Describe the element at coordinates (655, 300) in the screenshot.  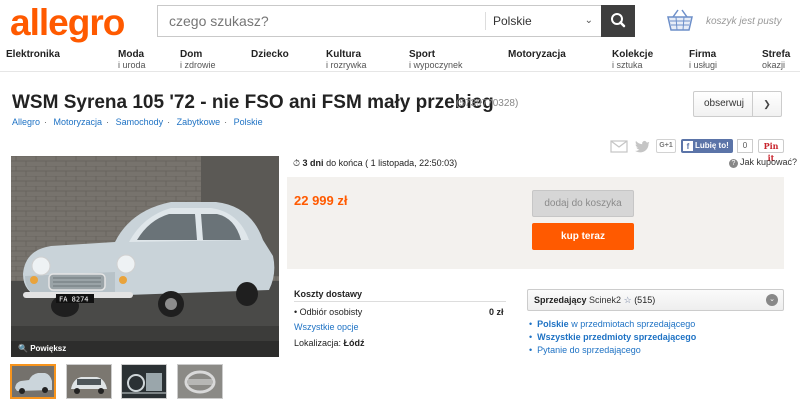
I see `seller-box: Sprzedający Scinek2 ☆ (515) ⌄` at that location.